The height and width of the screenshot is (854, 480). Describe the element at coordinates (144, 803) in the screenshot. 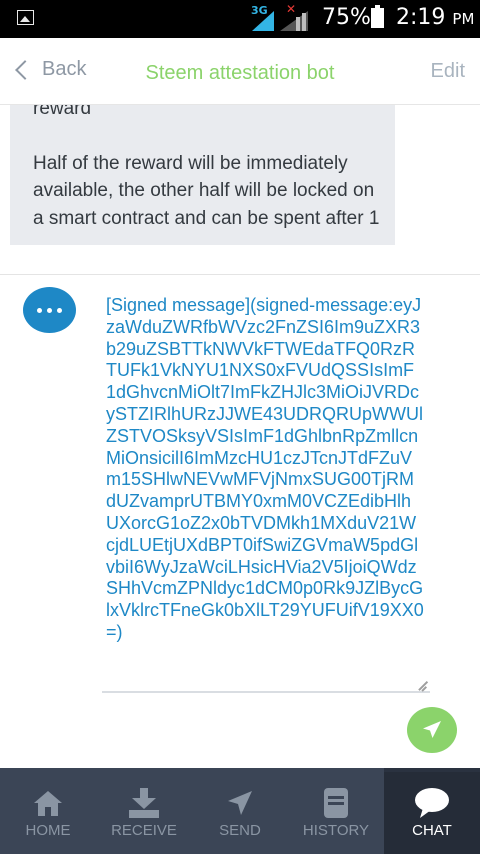

I see `download-icon` at that location.